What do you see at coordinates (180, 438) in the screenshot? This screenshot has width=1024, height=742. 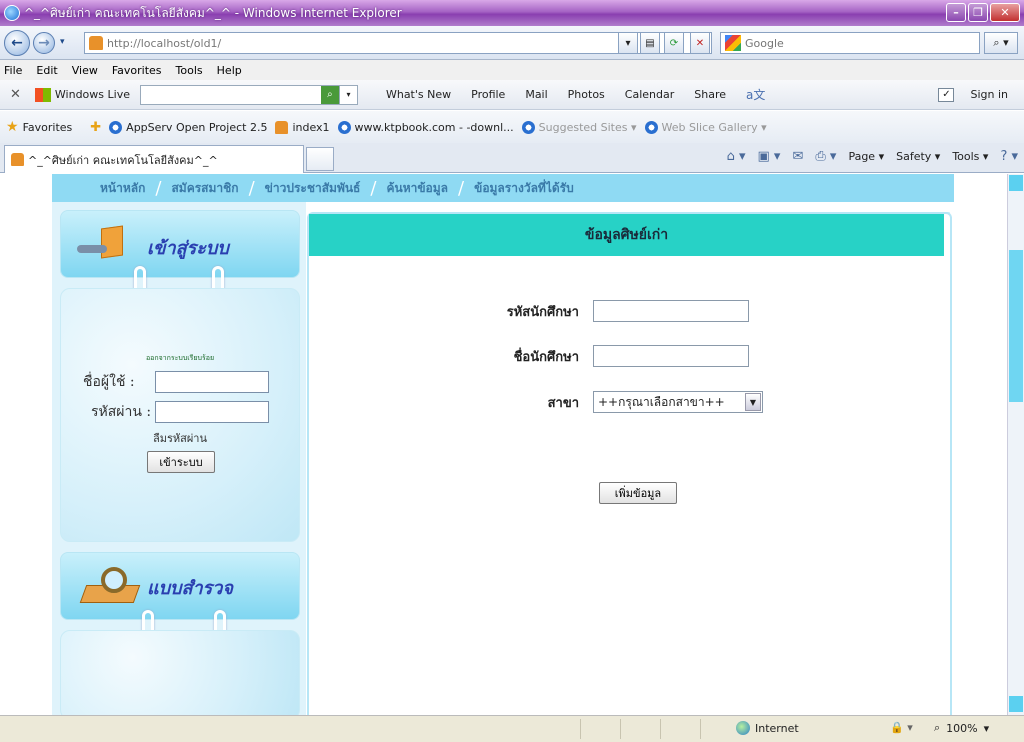 I see `forgot-password-link: ลืมรหัสผ่าน` at bounding box center [180, 438].